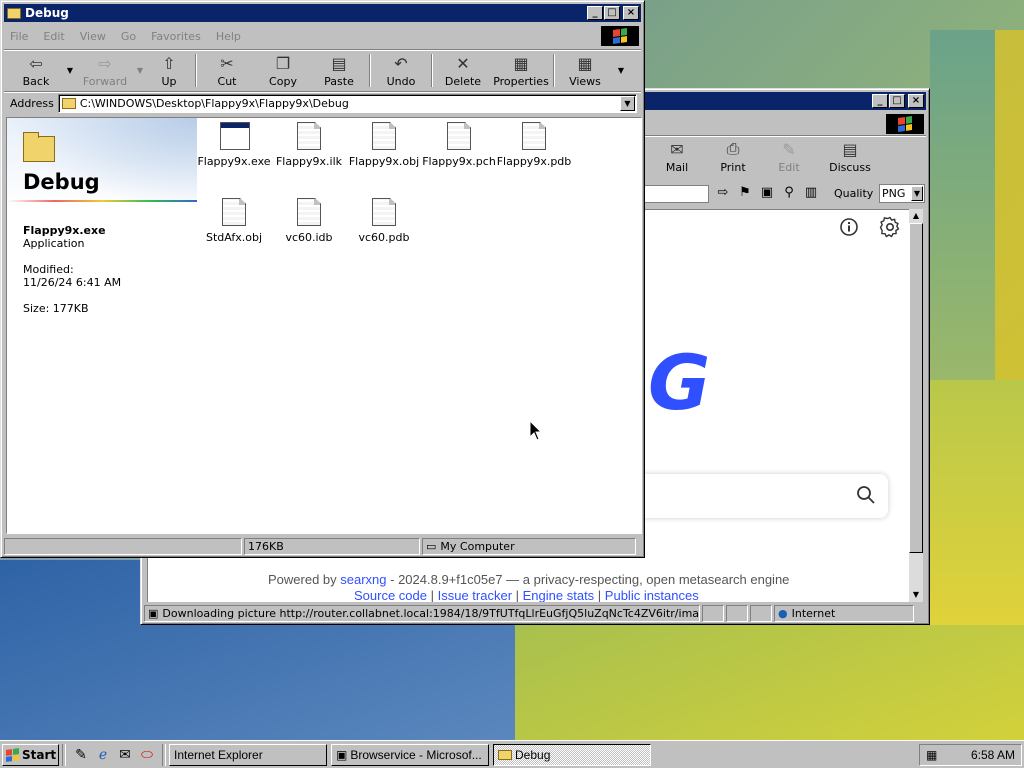  What do you see at coordinates (105, 63) in the screenshot?
I see `forward-arrow-icon: ⇨` at bounding box center [105, 63].